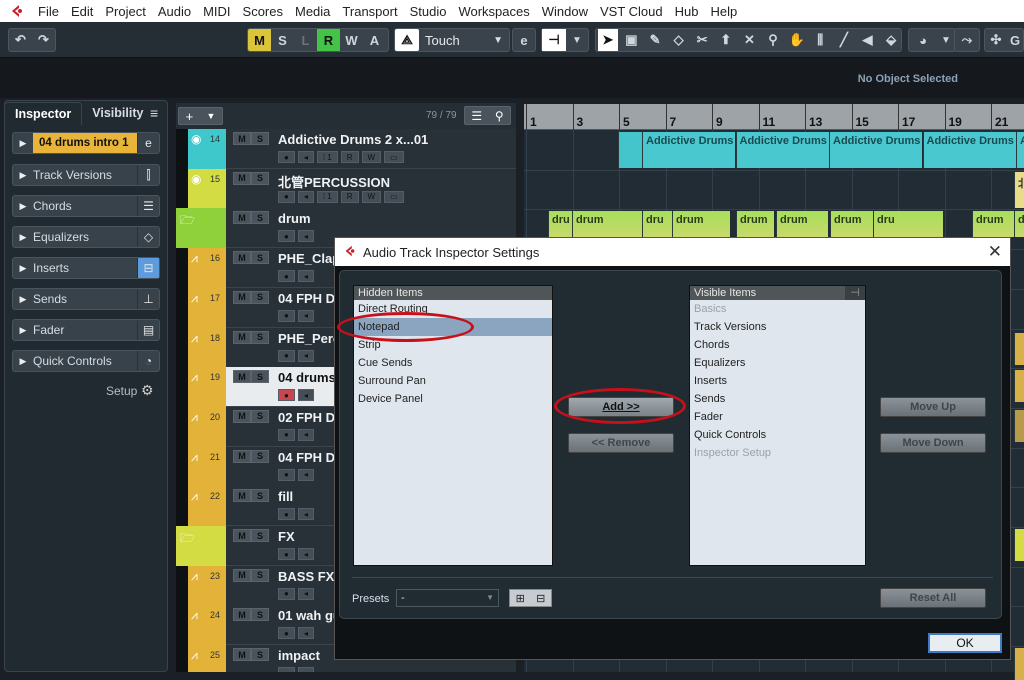 This screenshot has width=1024, height=680. Describe the element at coordinates (294, 218) in the screenshot. I see `track-name: drum` at that location.